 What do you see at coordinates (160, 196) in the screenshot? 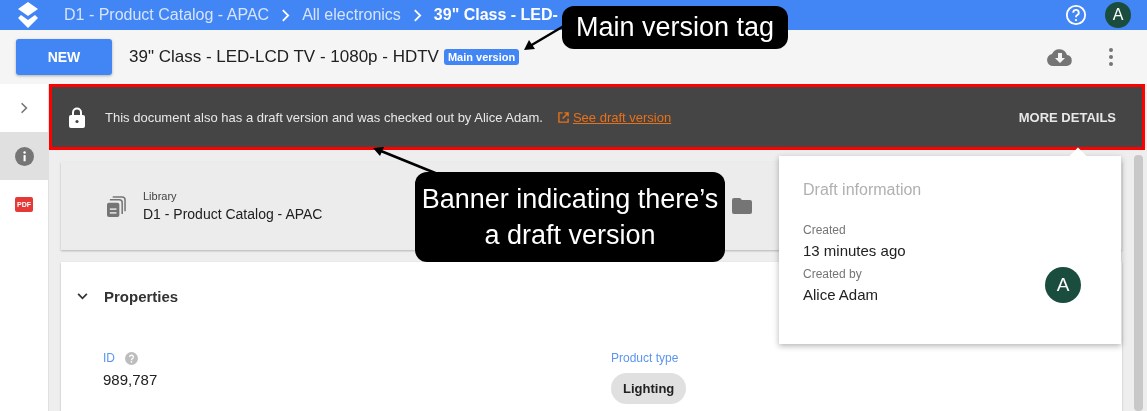
I see `library-label: Library` at bounding box center [160, 196].